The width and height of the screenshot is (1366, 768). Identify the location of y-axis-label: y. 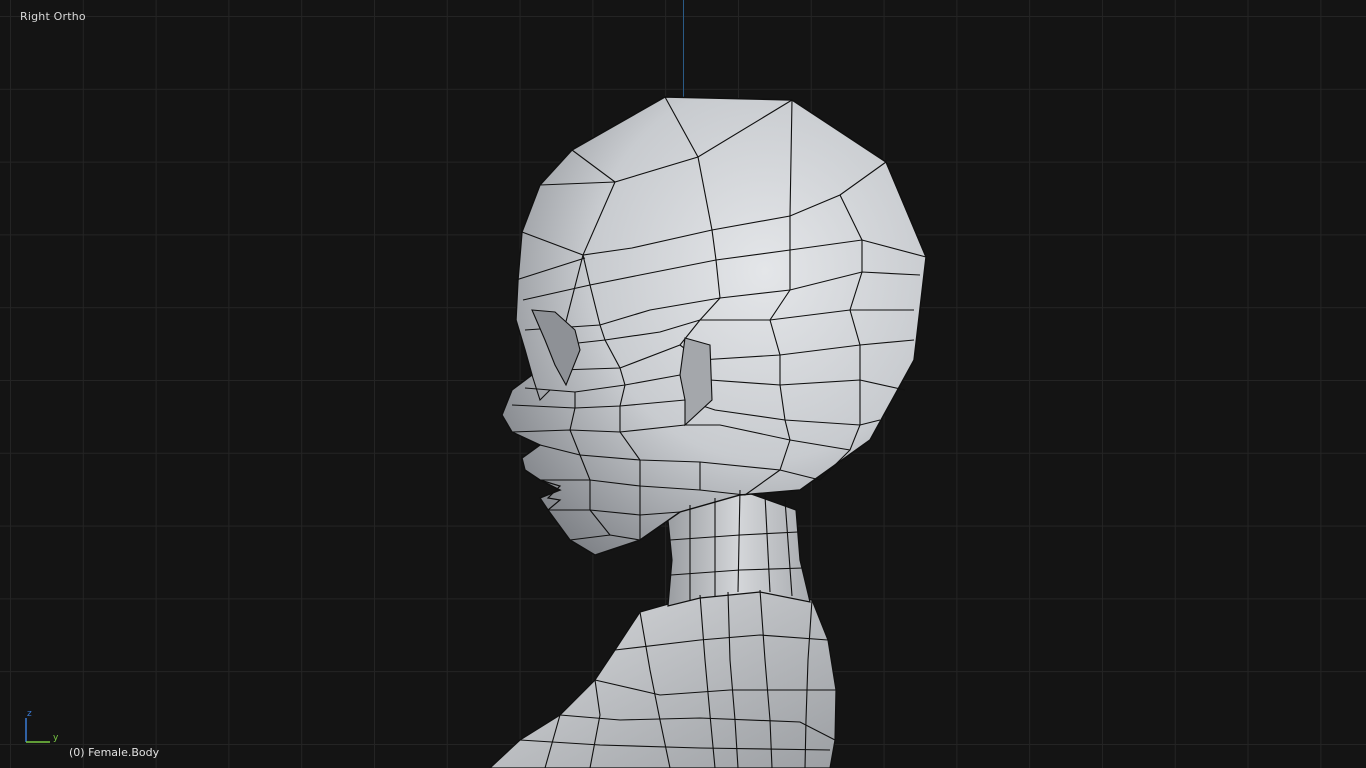
(56, 738).